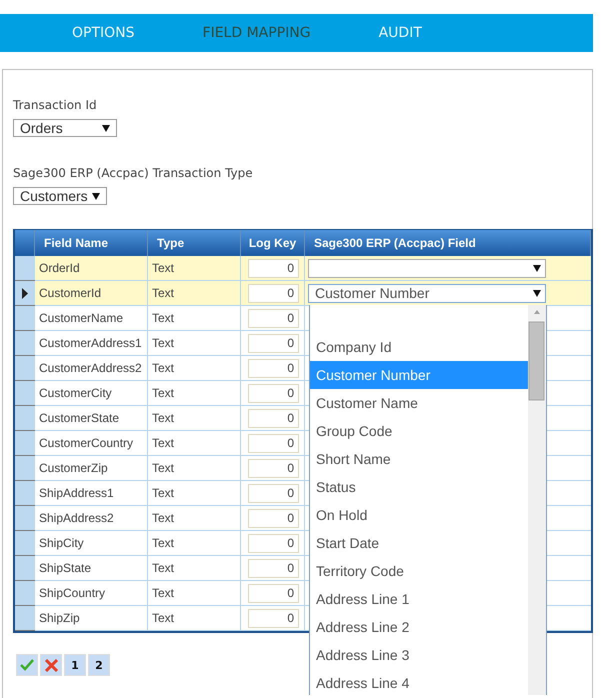 Image resolution: width=613 pixels, height=698 pixels. Describe the element at coordinates (419, 682) in the screenshot. I see `dropdown-option: Address Line 4` at that location.